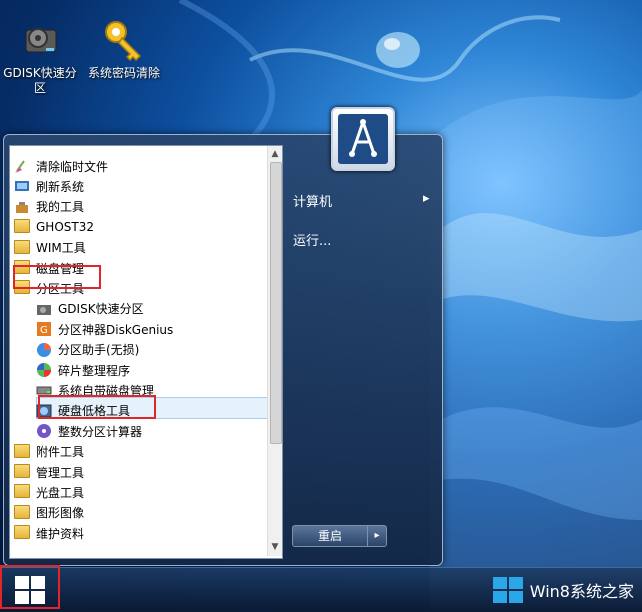 The image size is (642, 612). I want to click on highlight-box-start-button, so click(30, 587).